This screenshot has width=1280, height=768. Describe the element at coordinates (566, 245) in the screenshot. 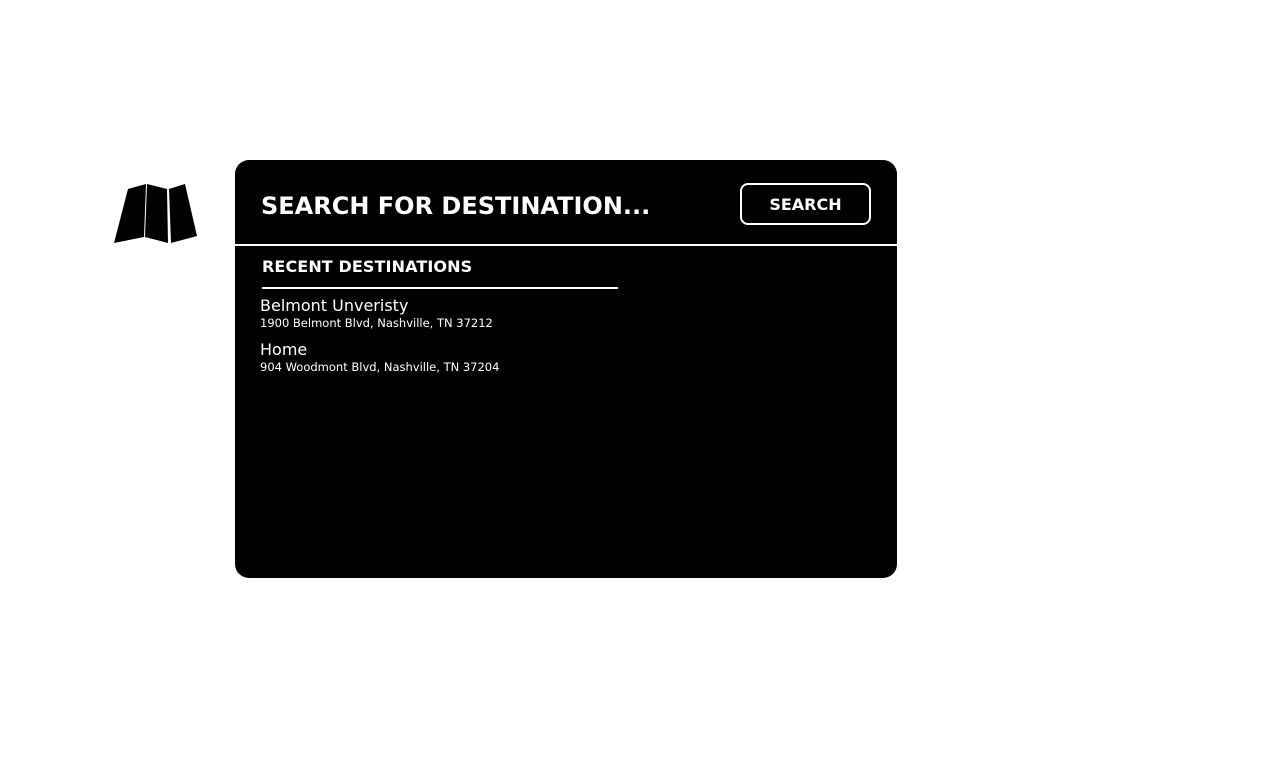

I see `header-divider` at that location.